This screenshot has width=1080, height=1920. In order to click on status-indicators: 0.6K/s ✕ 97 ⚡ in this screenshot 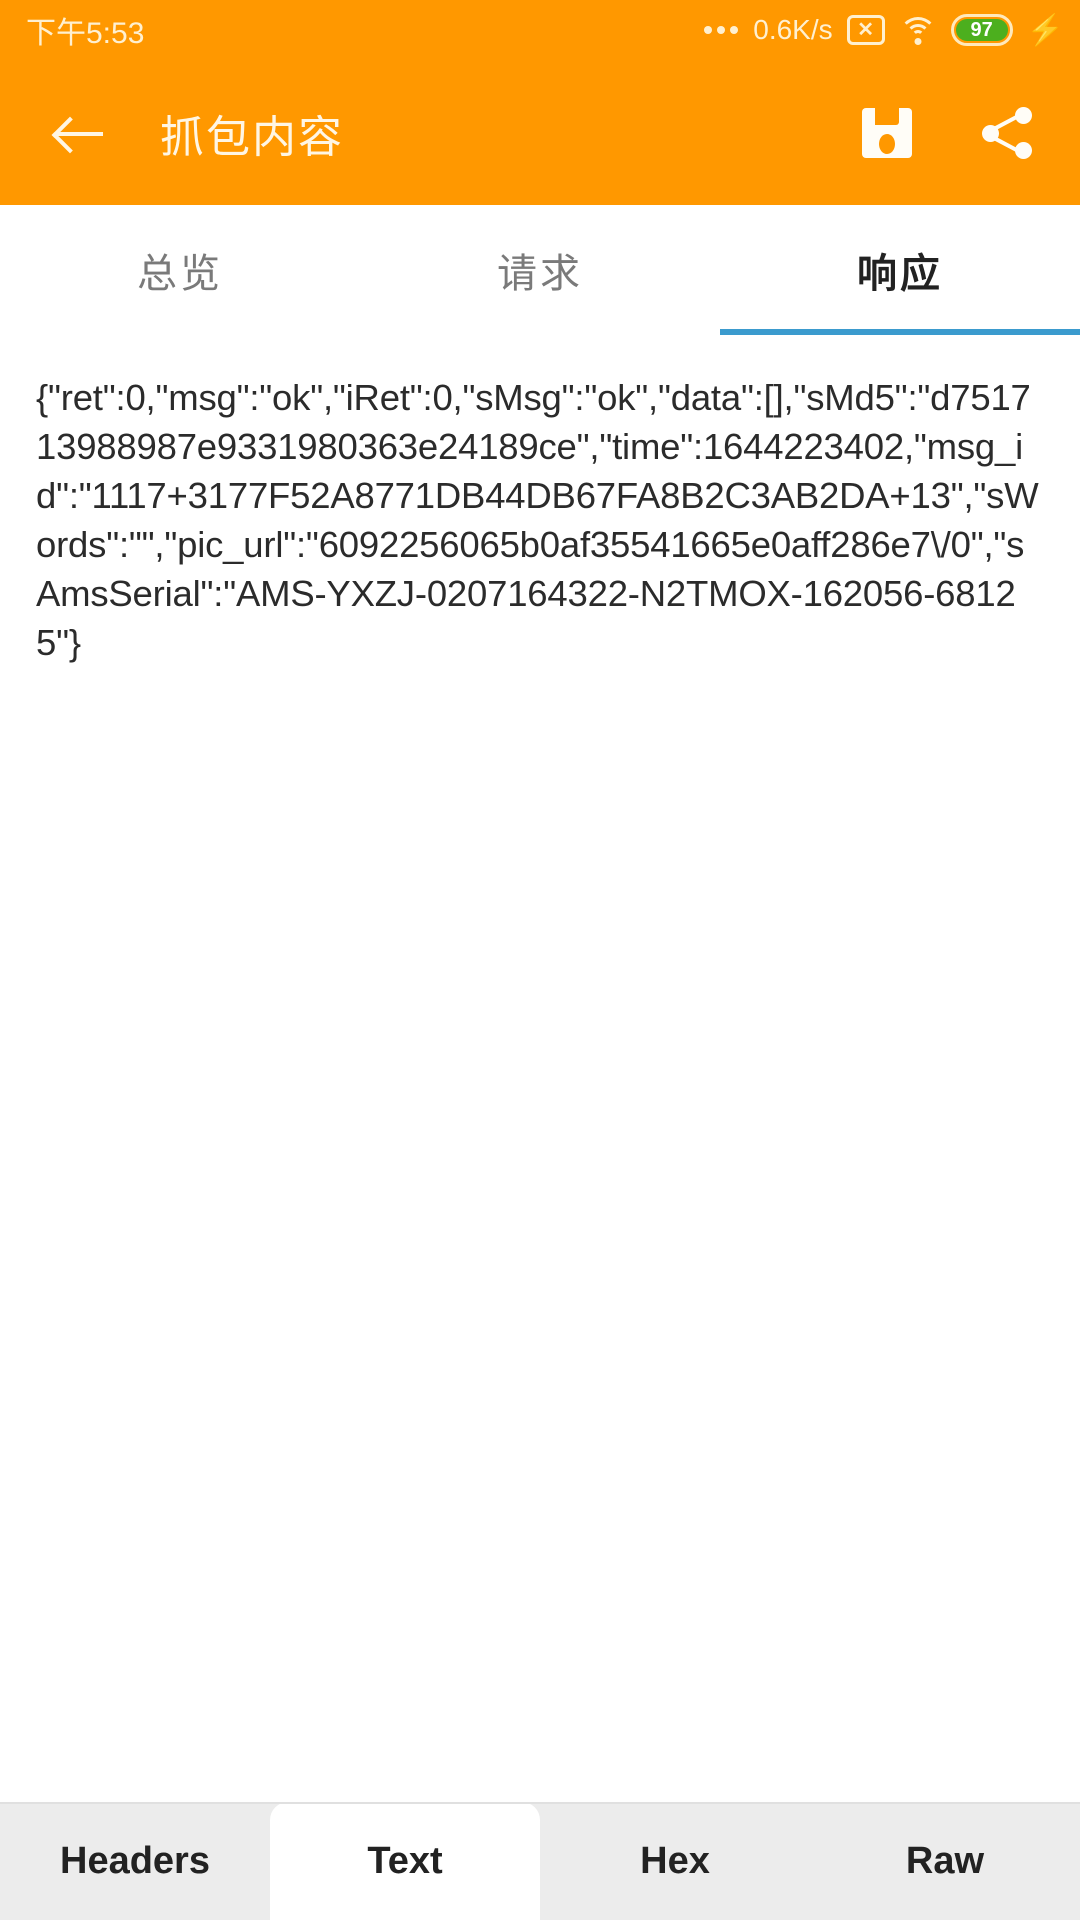, I will do `click(884, 30)`.